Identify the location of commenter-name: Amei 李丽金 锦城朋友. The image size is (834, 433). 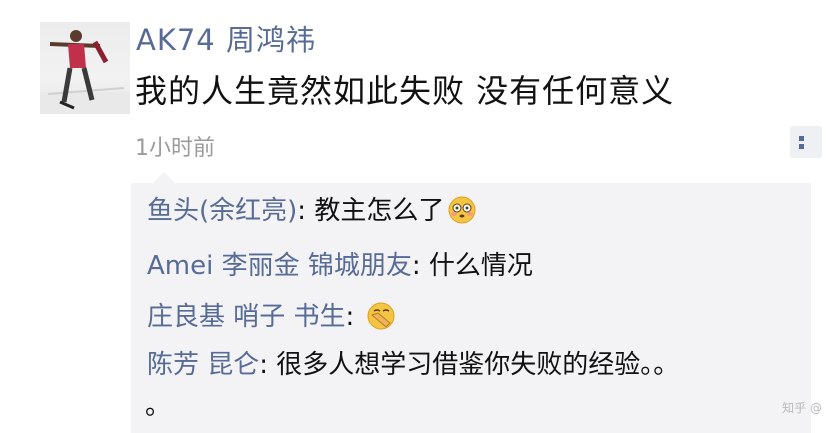
(279, 266).